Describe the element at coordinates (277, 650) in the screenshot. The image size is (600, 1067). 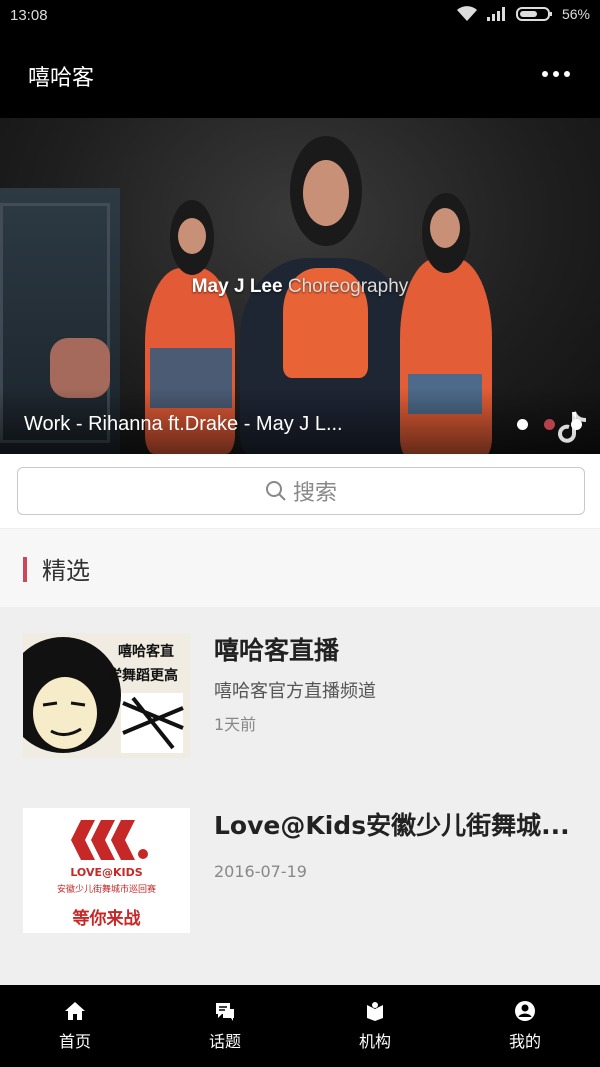
I see `list-item-title: 嘻哈客直播` at that location.